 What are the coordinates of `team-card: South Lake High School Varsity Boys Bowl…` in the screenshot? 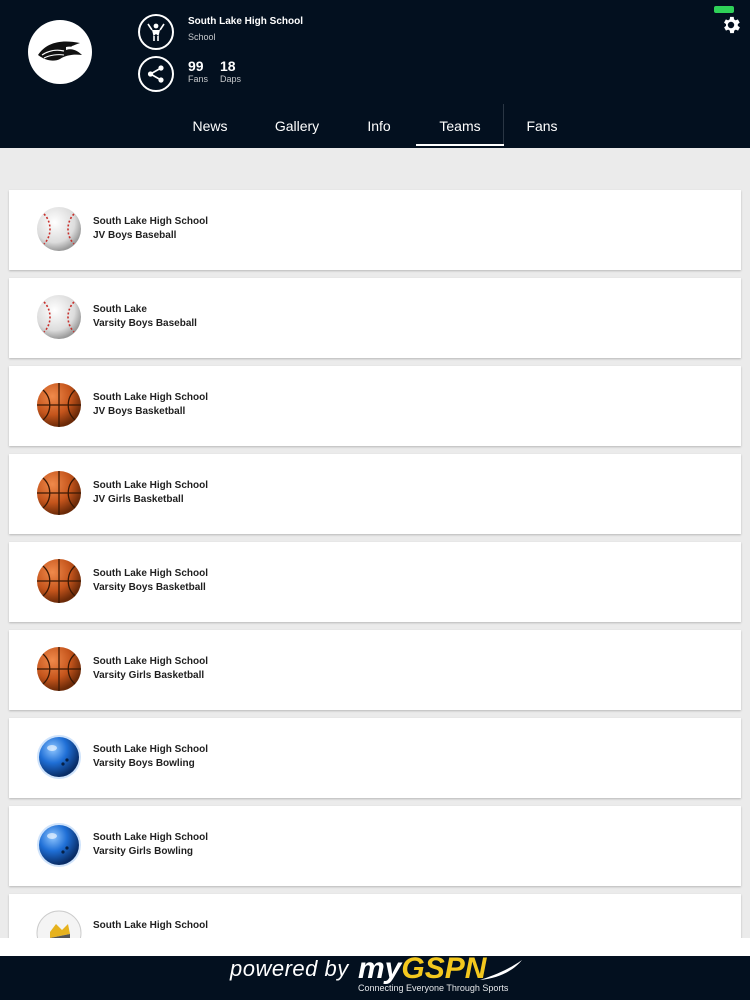 It's located at (375, 758).